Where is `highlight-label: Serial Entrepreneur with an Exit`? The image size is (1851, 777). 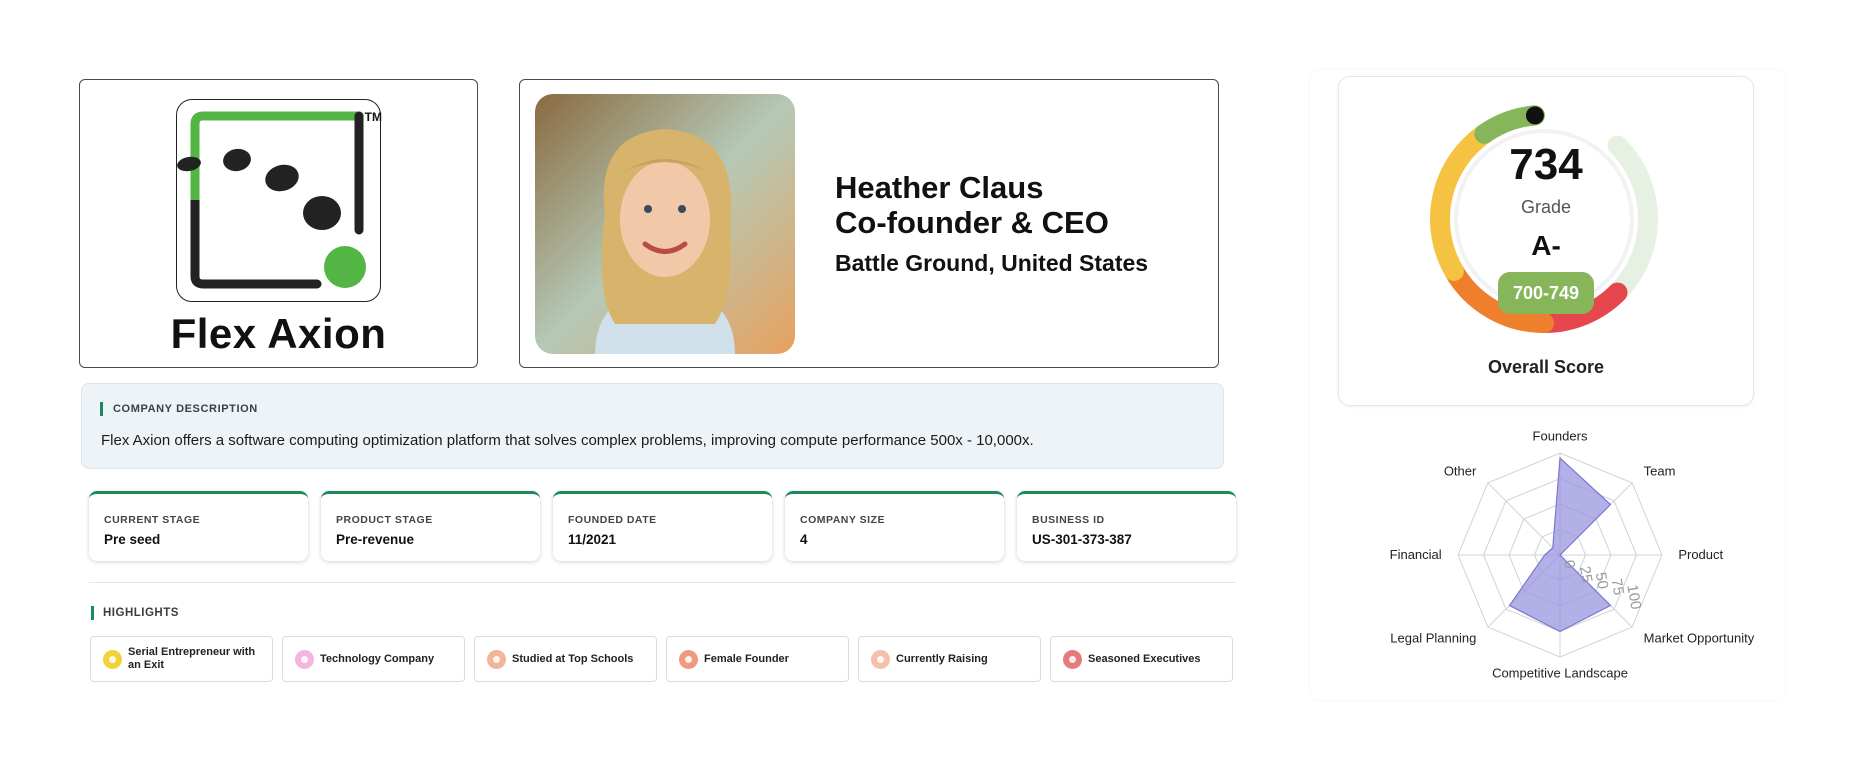 highlight-label: Serial Entrepreneur with an Exit is located at coordinates (192, 658).